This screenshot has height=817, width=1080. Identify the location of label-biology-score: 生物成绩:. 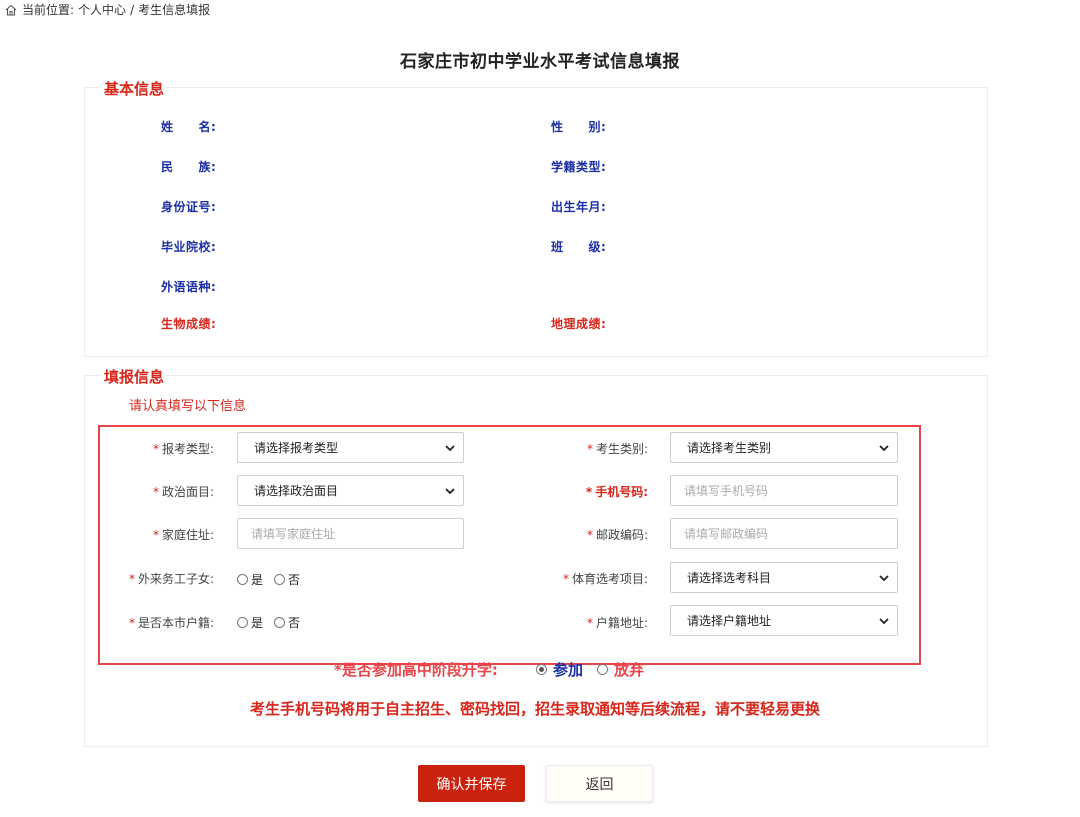
(189, 324).